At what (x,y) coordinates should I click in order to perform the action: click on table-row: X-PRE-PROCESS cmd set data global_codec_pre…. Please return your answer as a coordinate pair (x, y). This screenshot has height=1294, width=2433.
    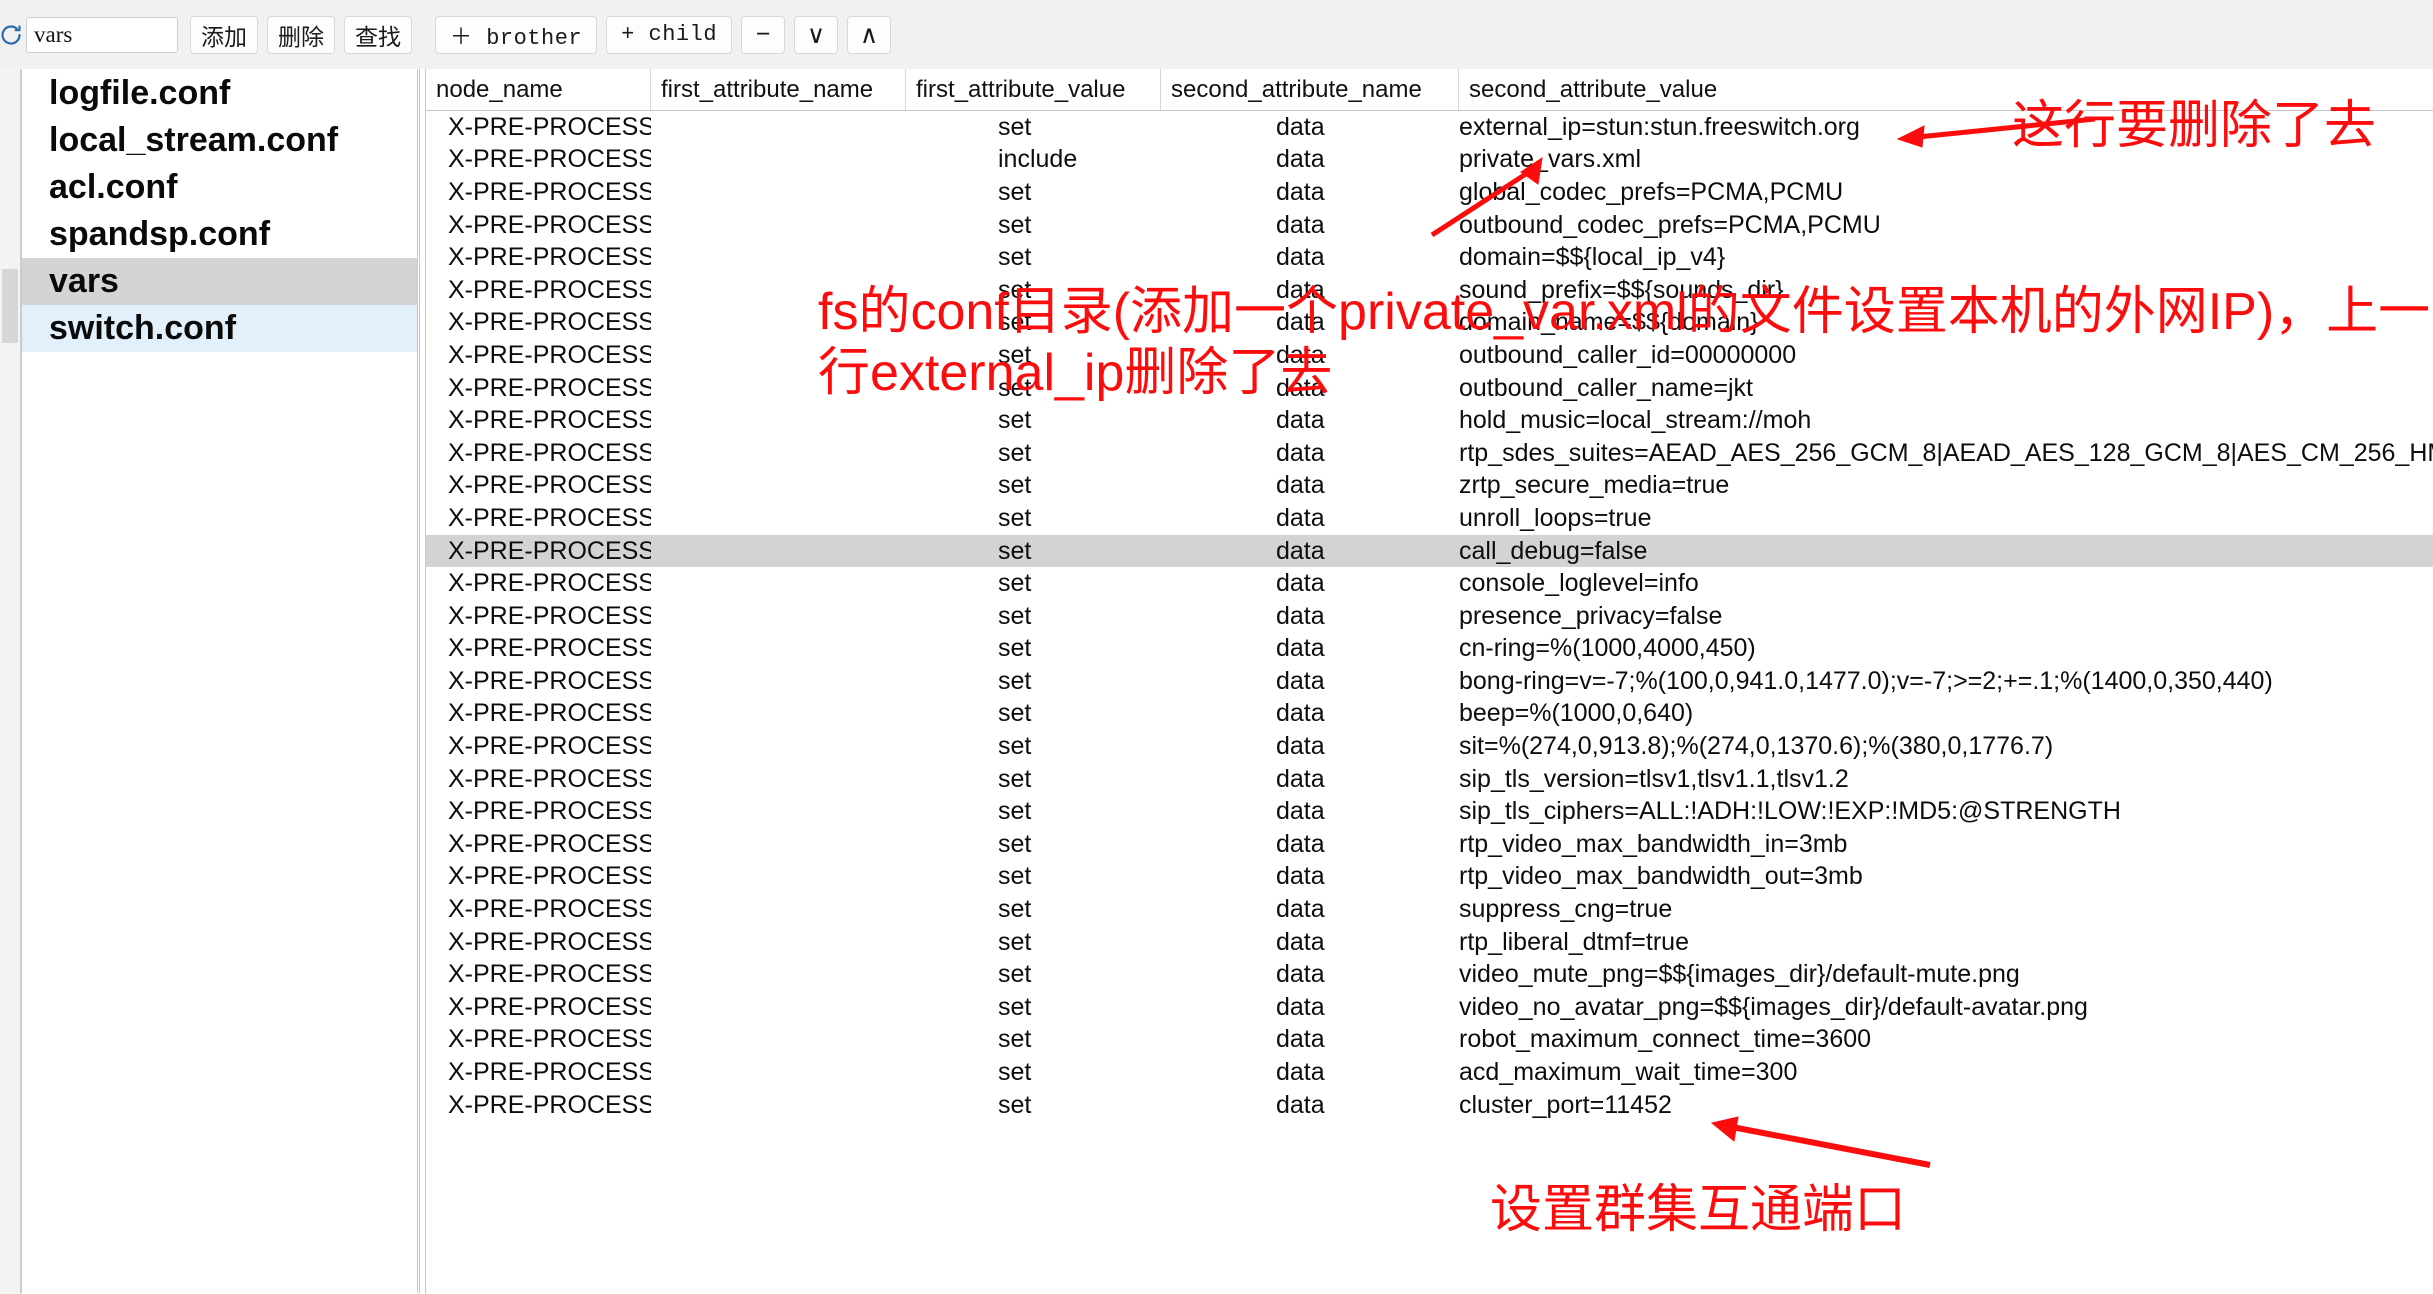
    Looking at the image, I should click on (1429, 192).